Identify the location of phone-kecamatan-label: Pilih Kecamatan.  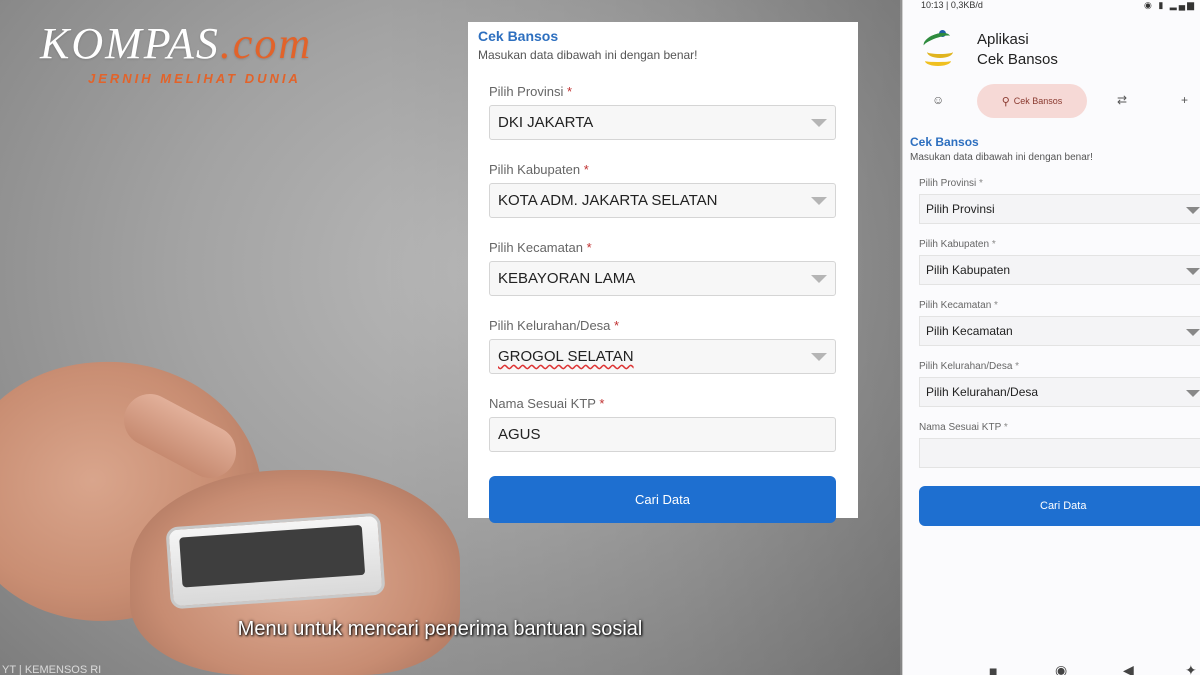
(955, 305).